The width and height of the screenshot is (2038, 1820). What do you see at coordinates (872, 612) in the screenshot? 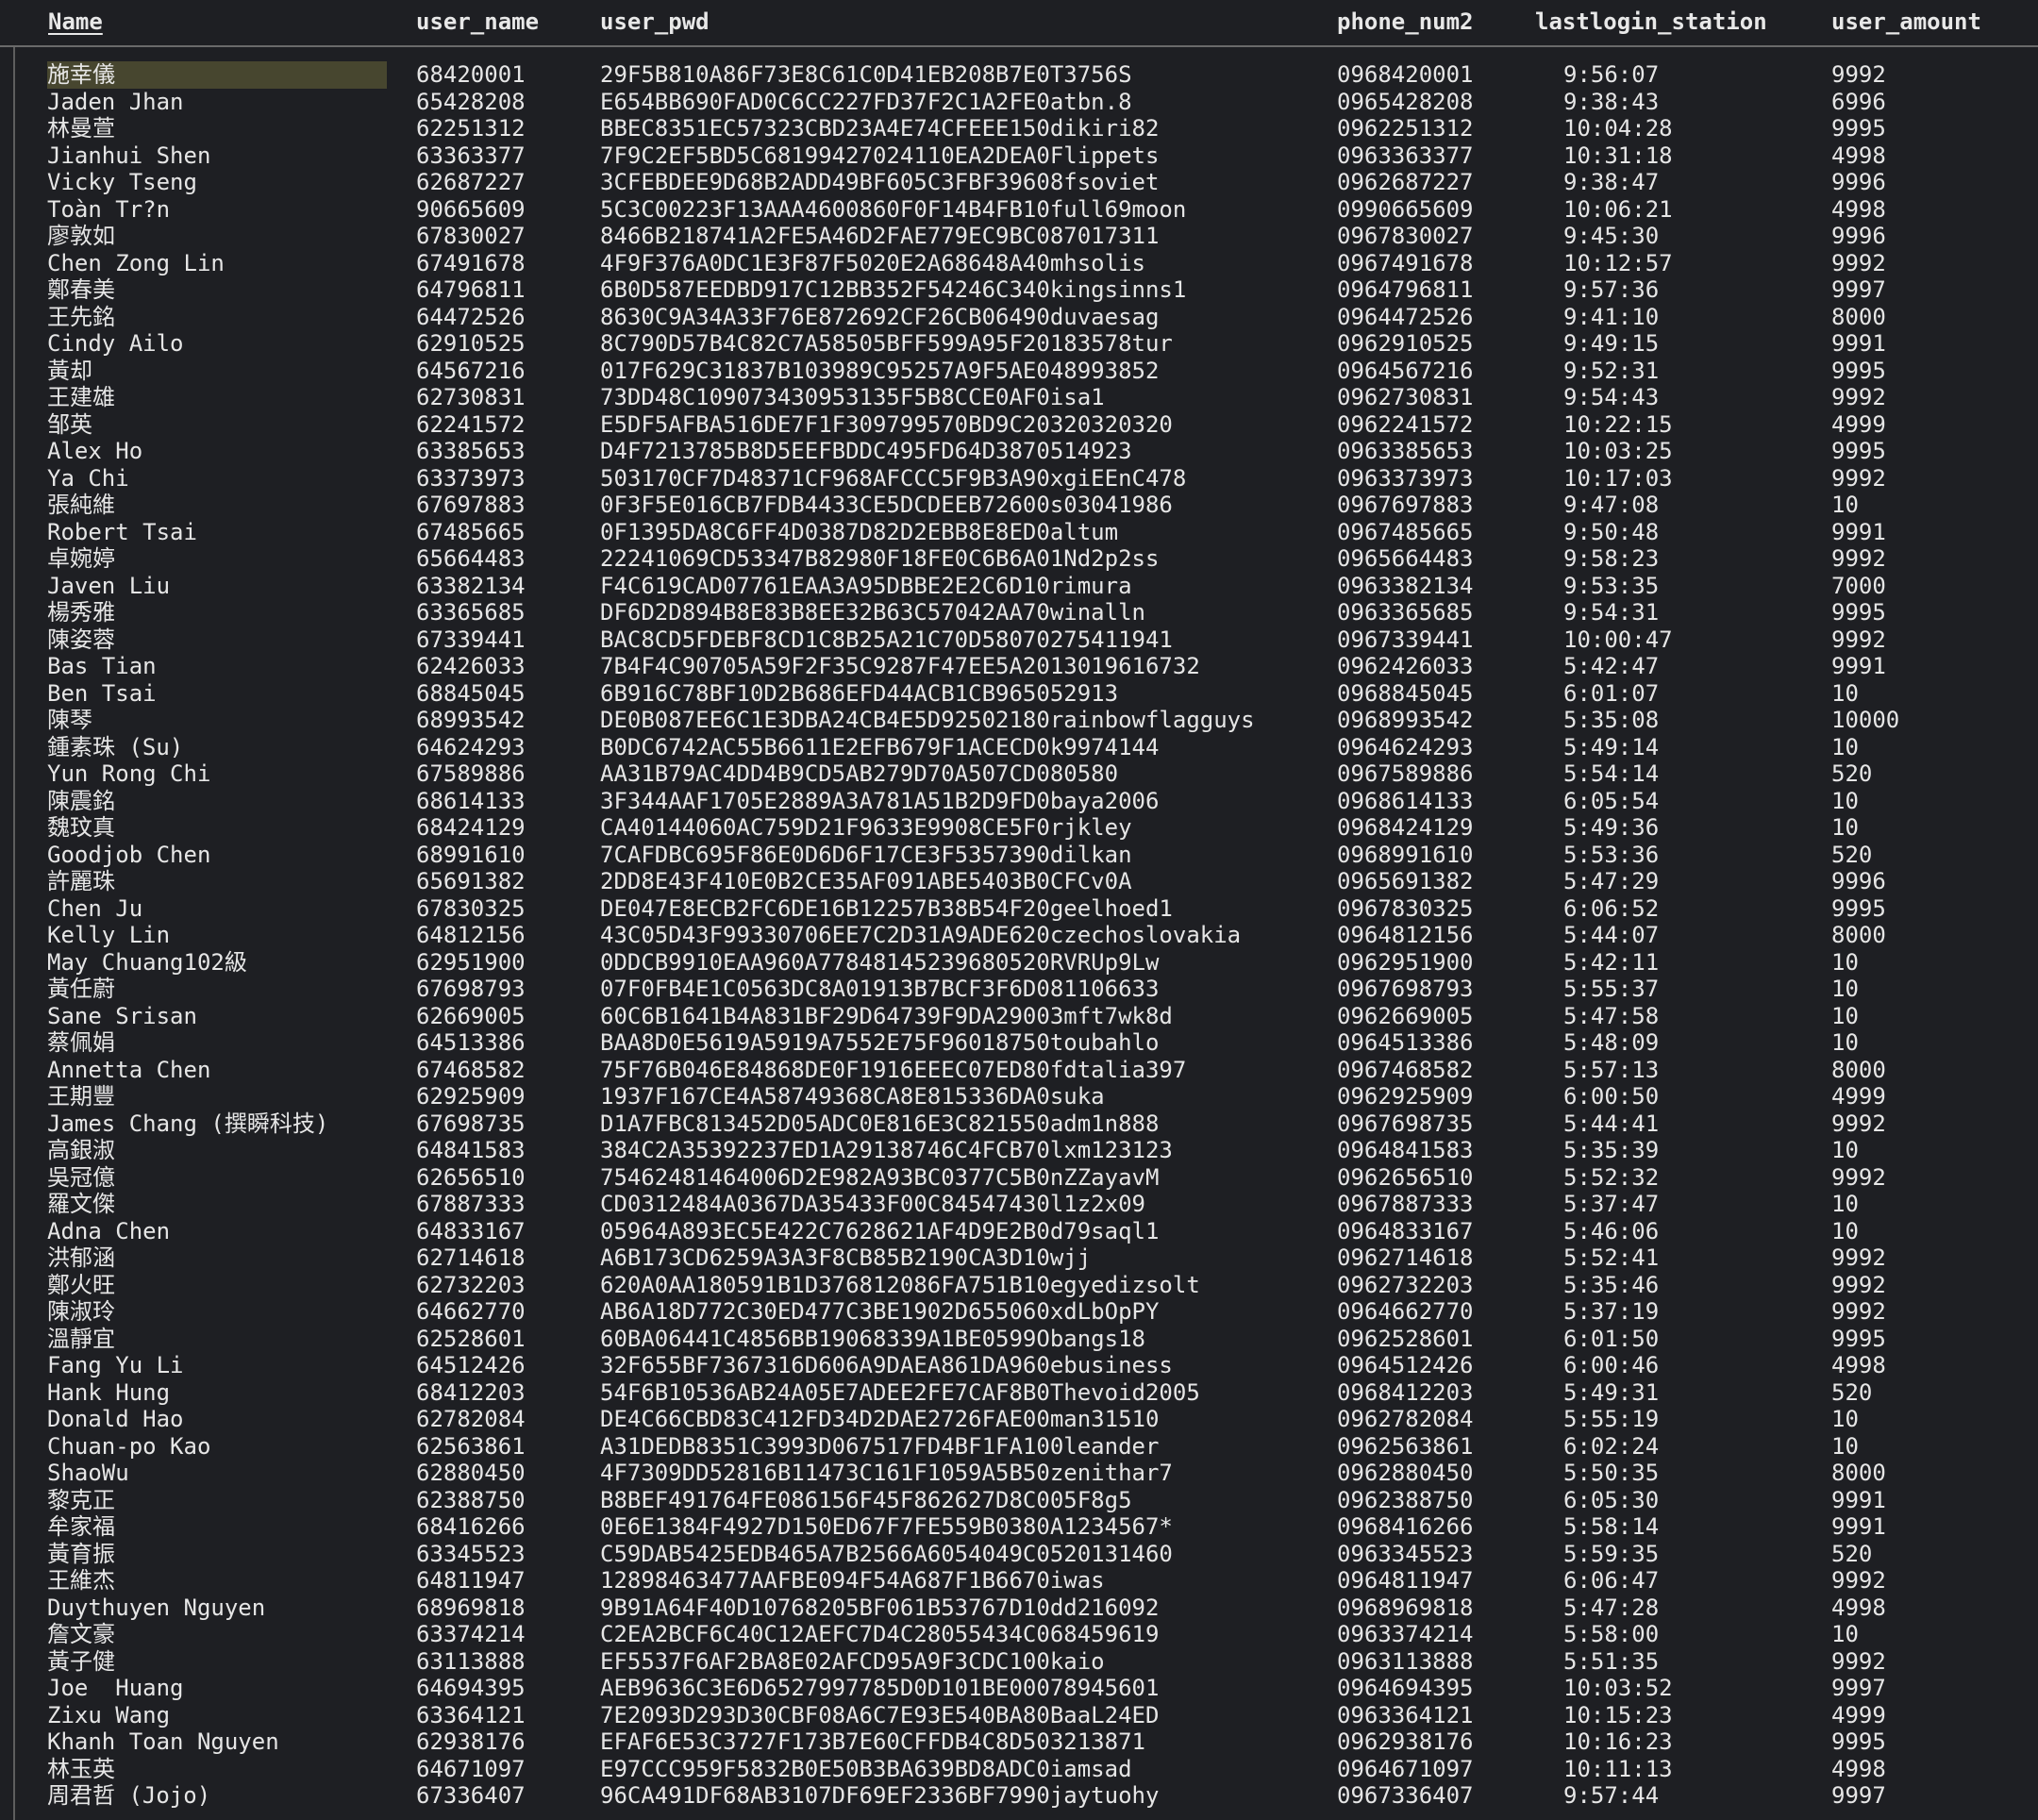
I see `user-pwd-cell: DF6D2D894B8E83B8EE32B63C57042AA70winalln` at bounding box center [872, 612].